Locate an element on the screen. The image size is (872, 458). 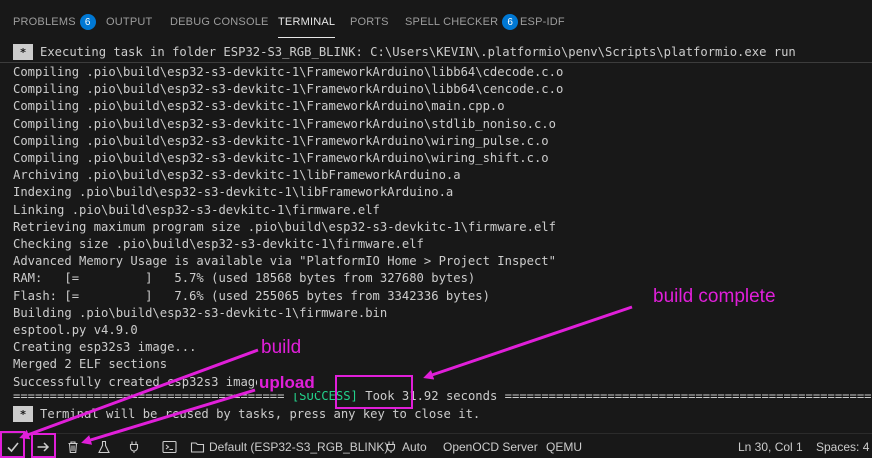
tab-spell-checker-label: SPELL CHECKER is located at coordinates (452, 22).